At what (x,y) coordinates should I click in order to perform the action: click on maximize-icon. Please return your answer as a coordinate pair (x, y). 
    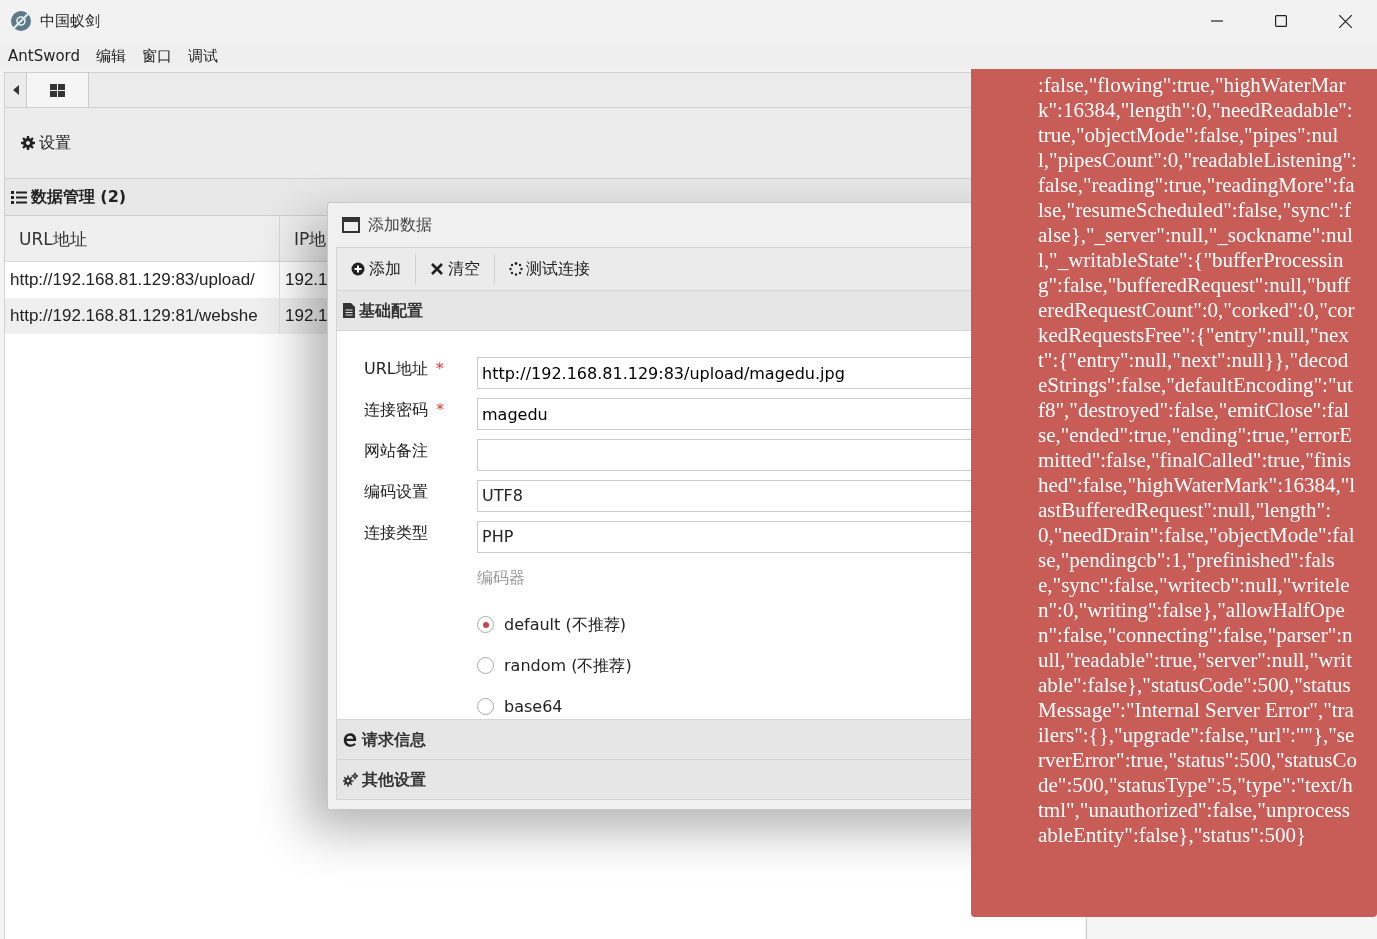
    Looking at the image, I should click on (1281, 21).